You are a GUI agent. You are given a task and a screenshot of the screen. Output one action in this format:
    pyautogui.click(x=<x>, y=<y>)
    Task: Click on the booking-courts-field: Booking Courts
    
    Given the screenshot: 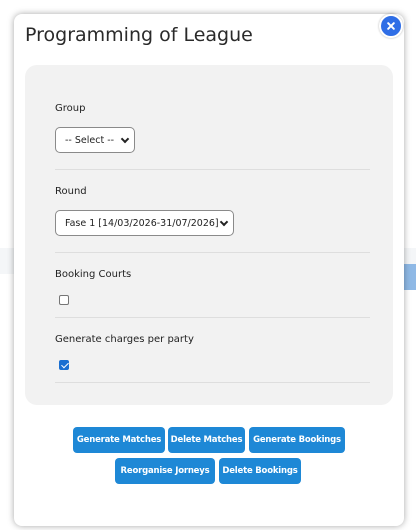 What is the action you would take?
    pyautogui.click(x=212, y=275)
    